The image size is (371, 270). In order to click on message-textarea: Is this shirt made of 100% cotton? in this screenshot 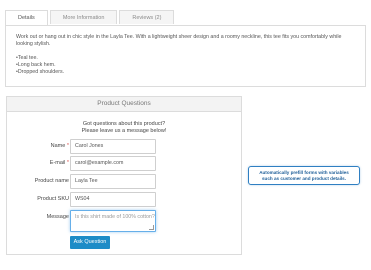, I will do `click(113, 221)`.